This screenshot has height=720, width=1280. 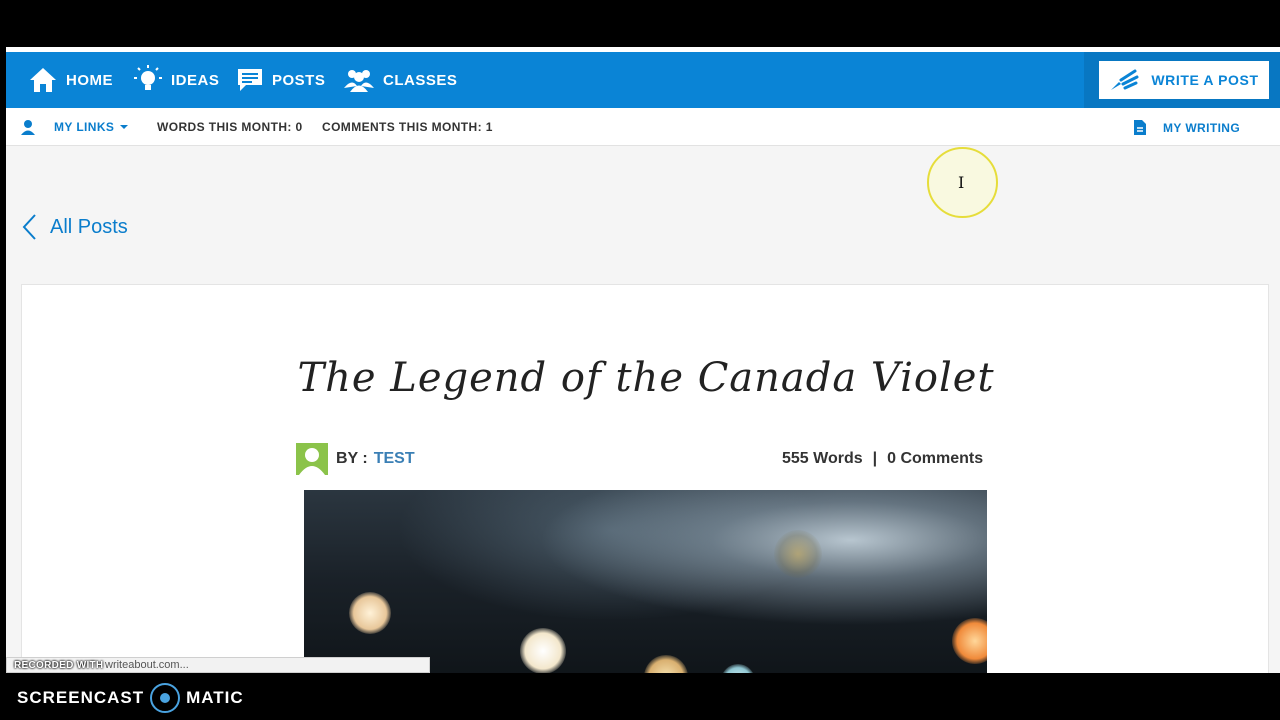 What do you see at coordinates (1140, 127) in the screenshot?
I see `document-icon` at bounding box center [1140, 127].